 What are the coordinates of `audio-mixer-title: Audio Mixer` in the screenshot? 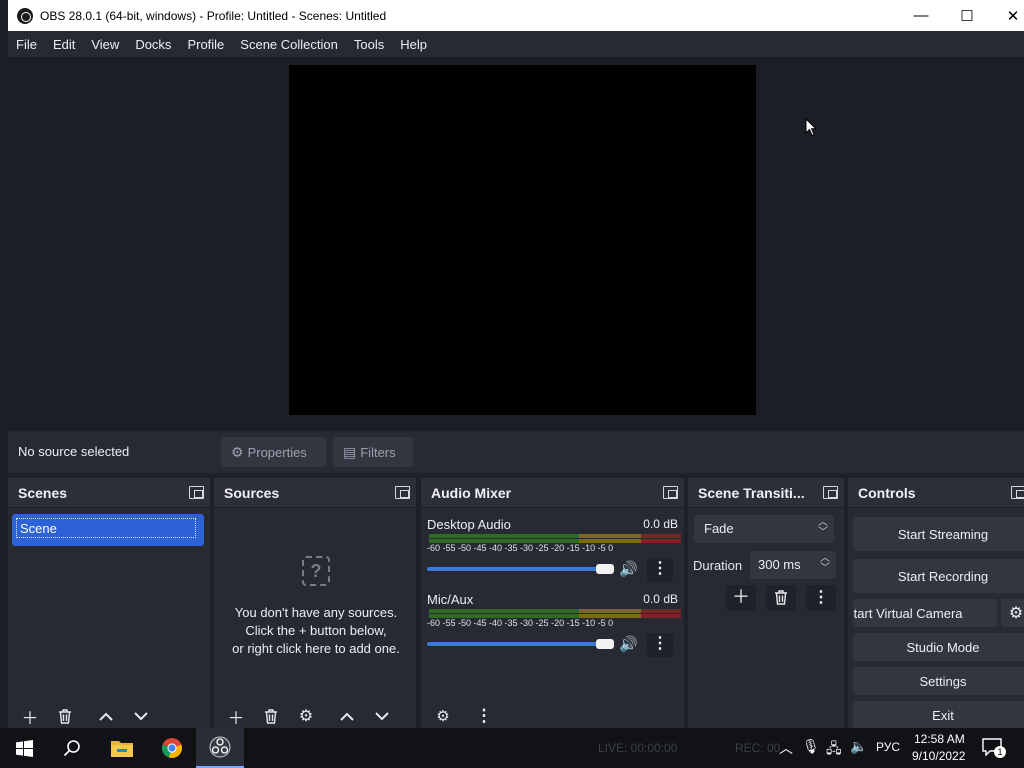 It's located at (471, 493).